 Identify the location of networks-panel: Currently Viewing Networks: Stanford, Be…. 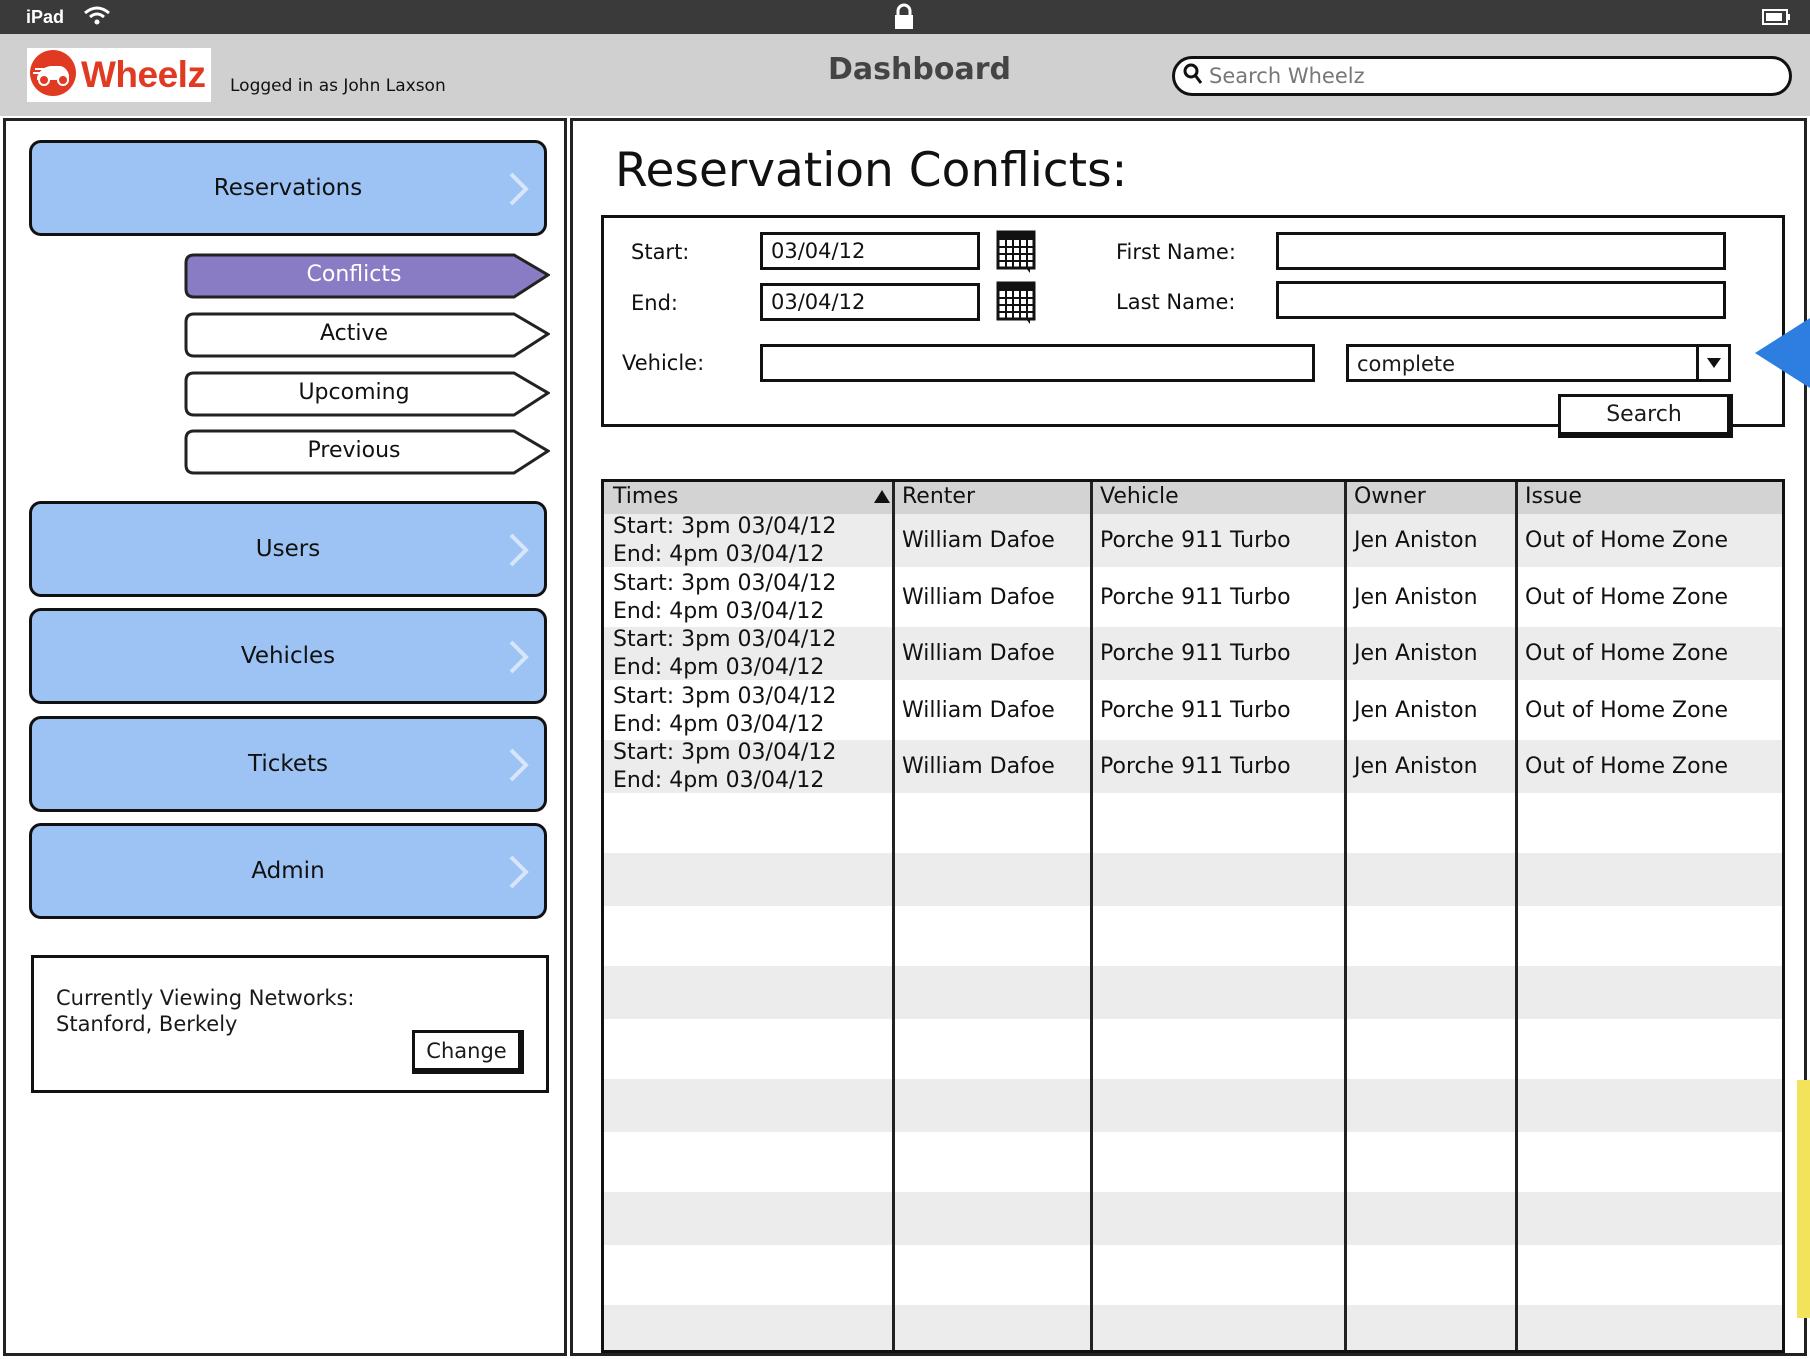
(290, 1024).